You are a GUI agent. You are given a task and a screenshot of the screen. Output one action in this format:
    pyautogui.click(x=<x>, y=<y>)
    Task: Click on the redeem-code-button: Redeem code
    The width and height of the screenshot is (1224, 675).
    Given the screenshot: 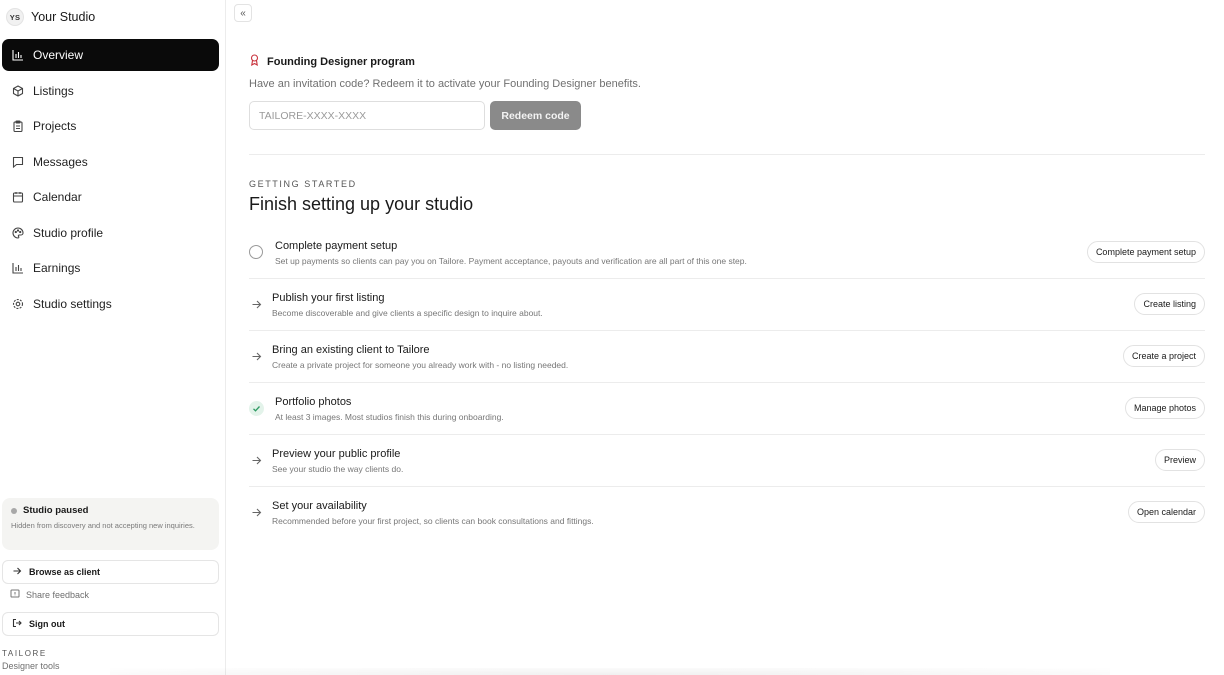 What is the action you would take?
    pyautogui.click(x=535, y=115)
    